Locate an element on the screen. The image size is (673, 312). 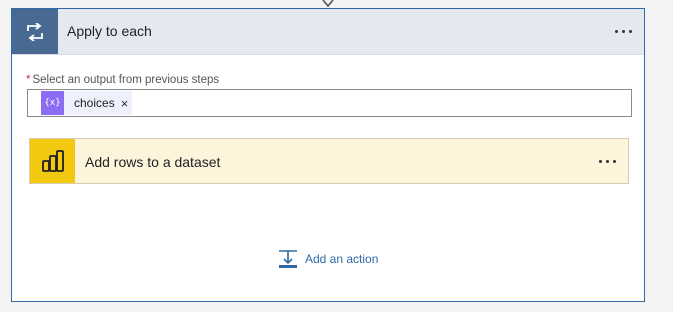
field-label-text: Select an output from previous steps is located at coordinates (126, 80).